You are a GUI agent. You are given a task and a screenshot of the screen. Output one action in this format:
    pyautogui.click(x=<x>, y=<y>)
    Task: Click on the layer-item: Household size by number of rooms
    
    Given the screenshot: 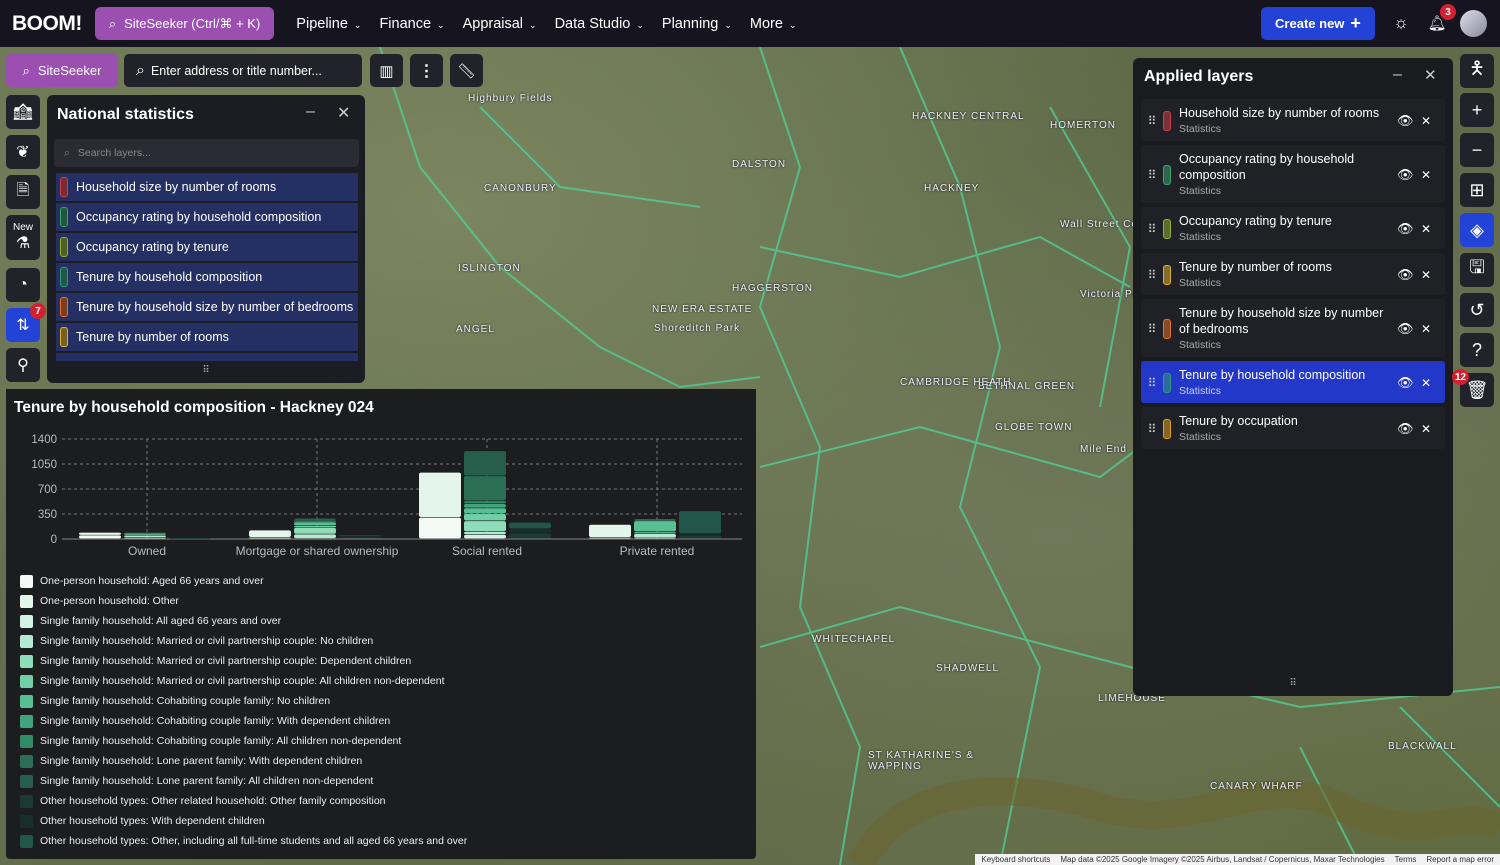 What is the action you would take?
    pyautogui.click(x=207, y=187)
    